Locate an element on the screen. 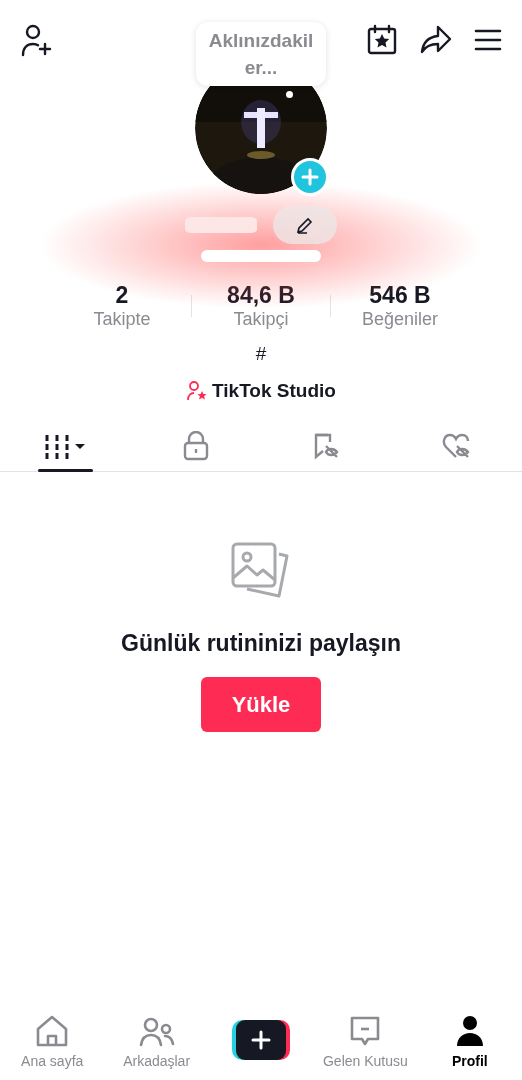 The height and width of the screenshot is (1080, 522). stat-label: Beğeniler is located at coordinates (400, 319).